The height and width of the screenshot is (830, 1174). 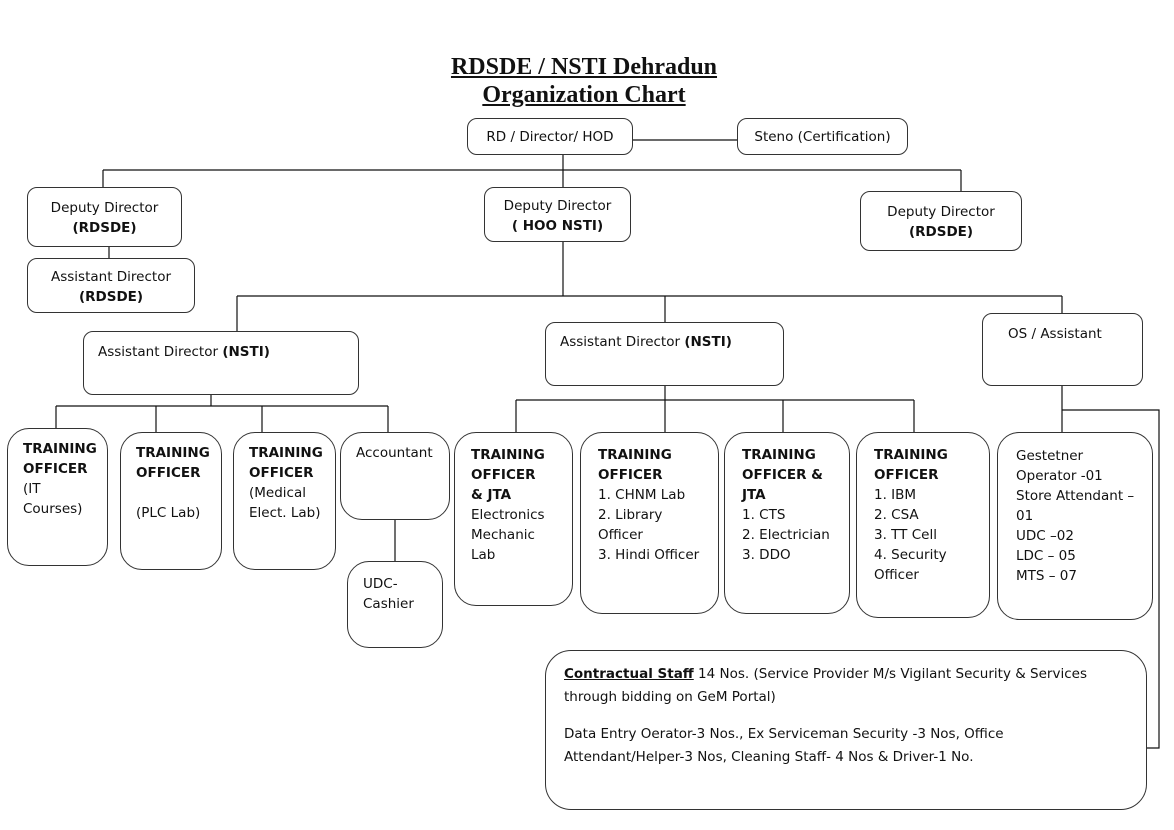 I want to click on steno-box: Steno (Certification), so click(x=822, y=136).